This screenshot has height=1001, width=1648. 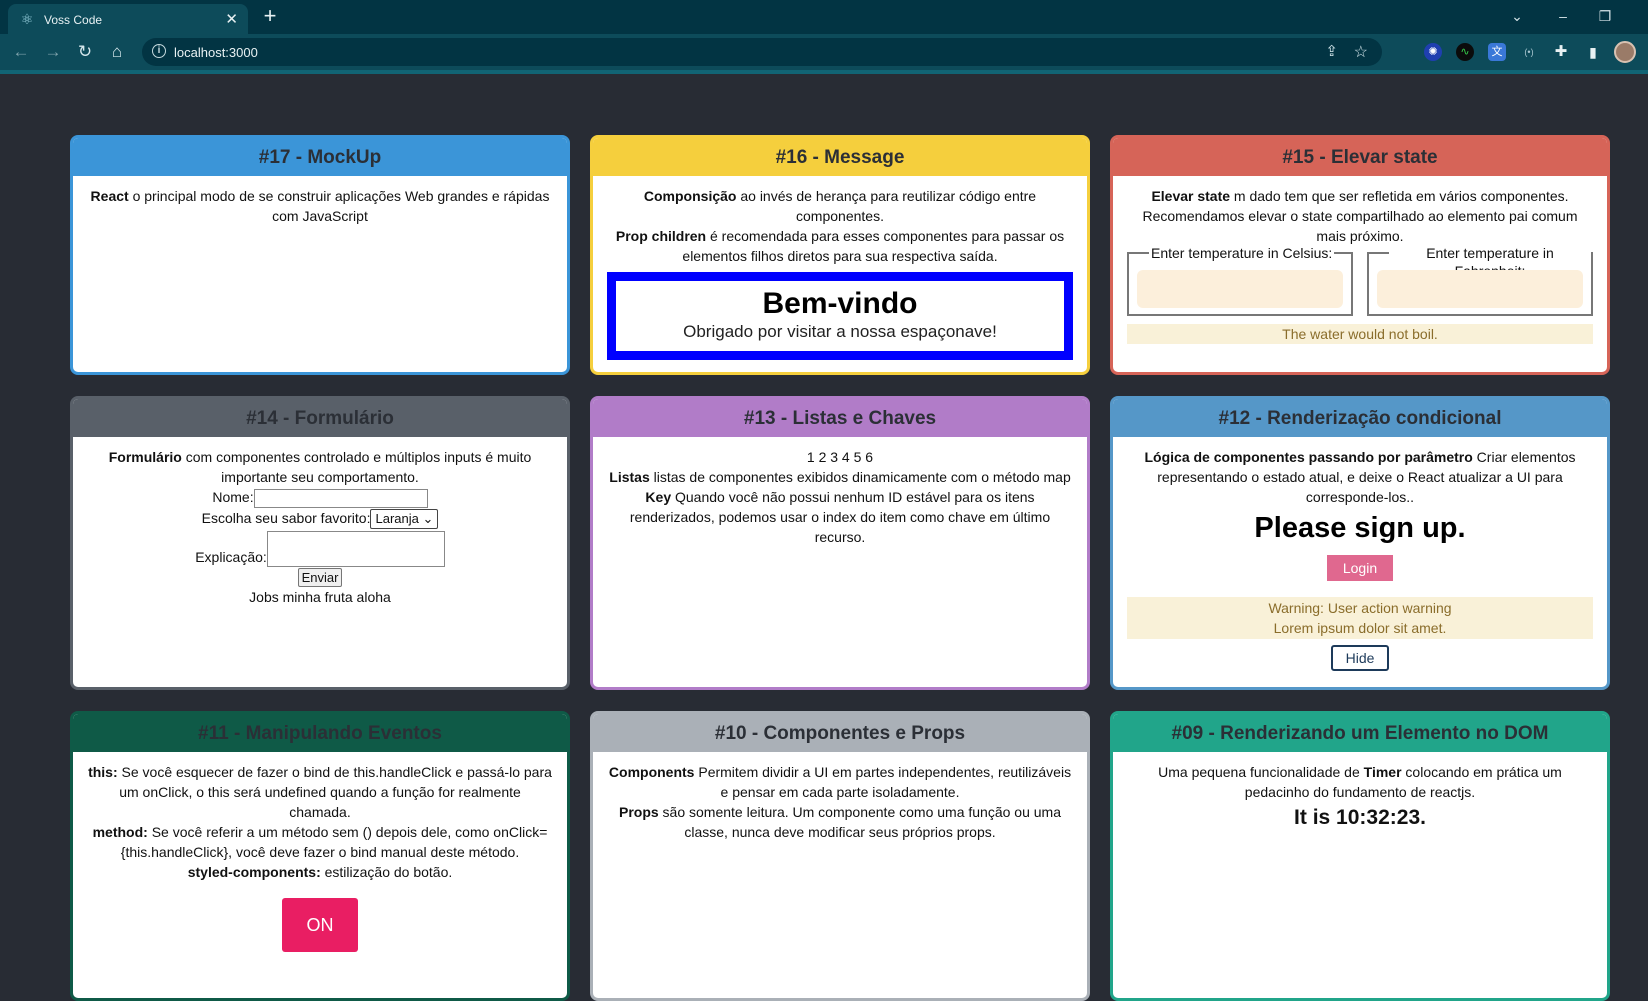 I want to click on name-input, so click(x=340, y=498).